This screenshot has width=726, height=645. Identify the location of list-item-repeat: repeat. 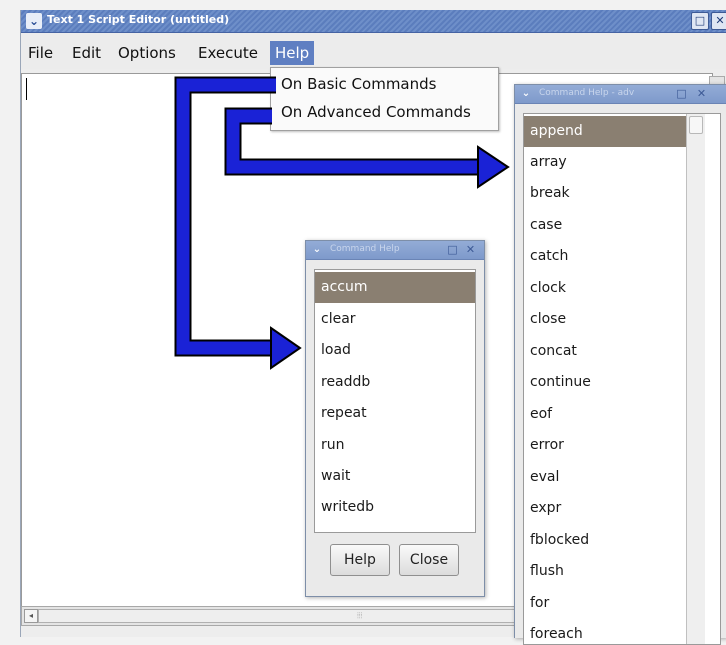
(395, 413).